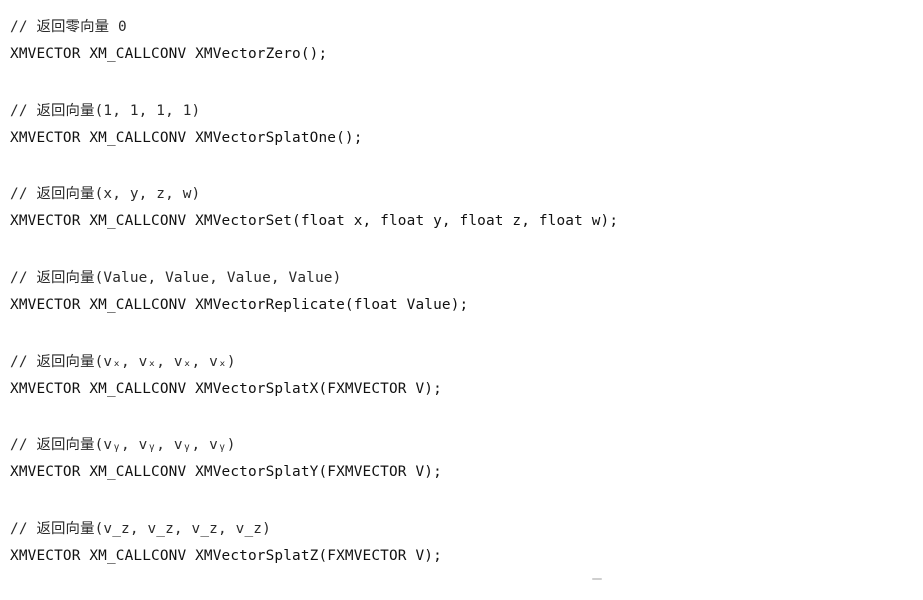 The width and height of the screenshot is (923, 600). Describe the element at coordinates (105, 110) in the screenshot. I see `comment-line: // 返回向量(1, 1, 1, 1)` at that location.